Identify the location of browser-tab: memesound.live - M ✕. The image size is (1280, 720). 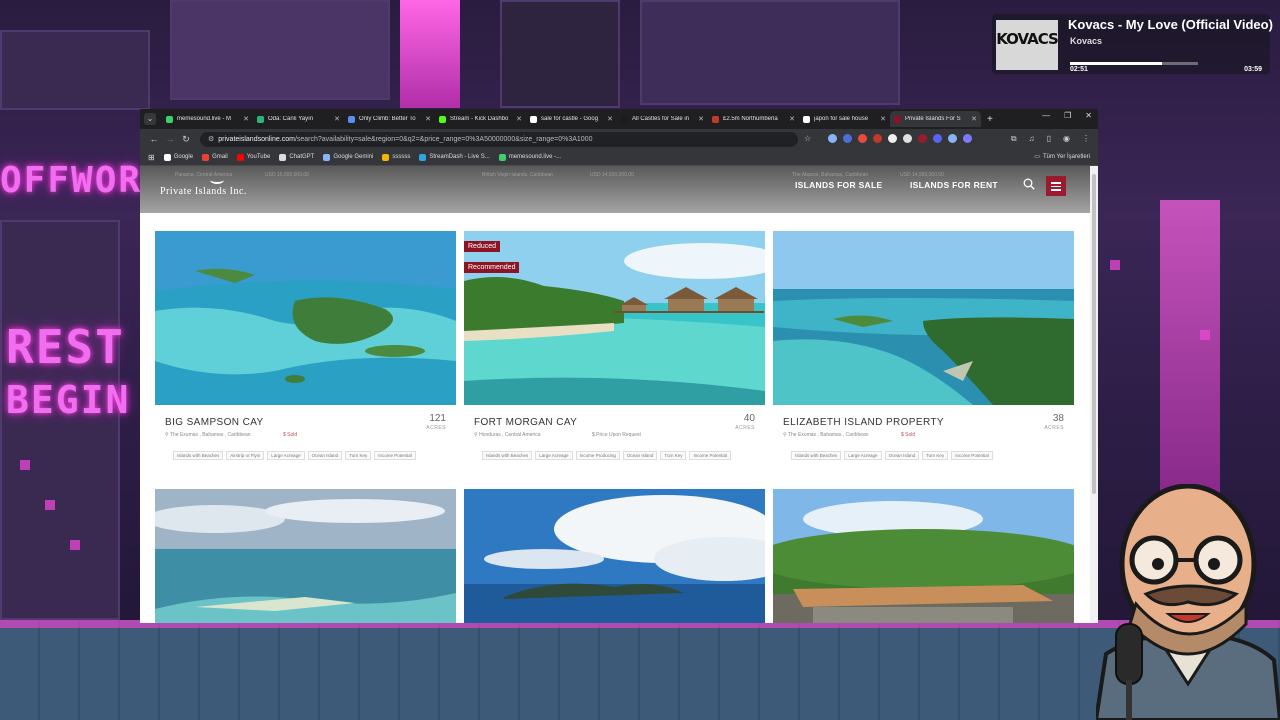
(207, 119).